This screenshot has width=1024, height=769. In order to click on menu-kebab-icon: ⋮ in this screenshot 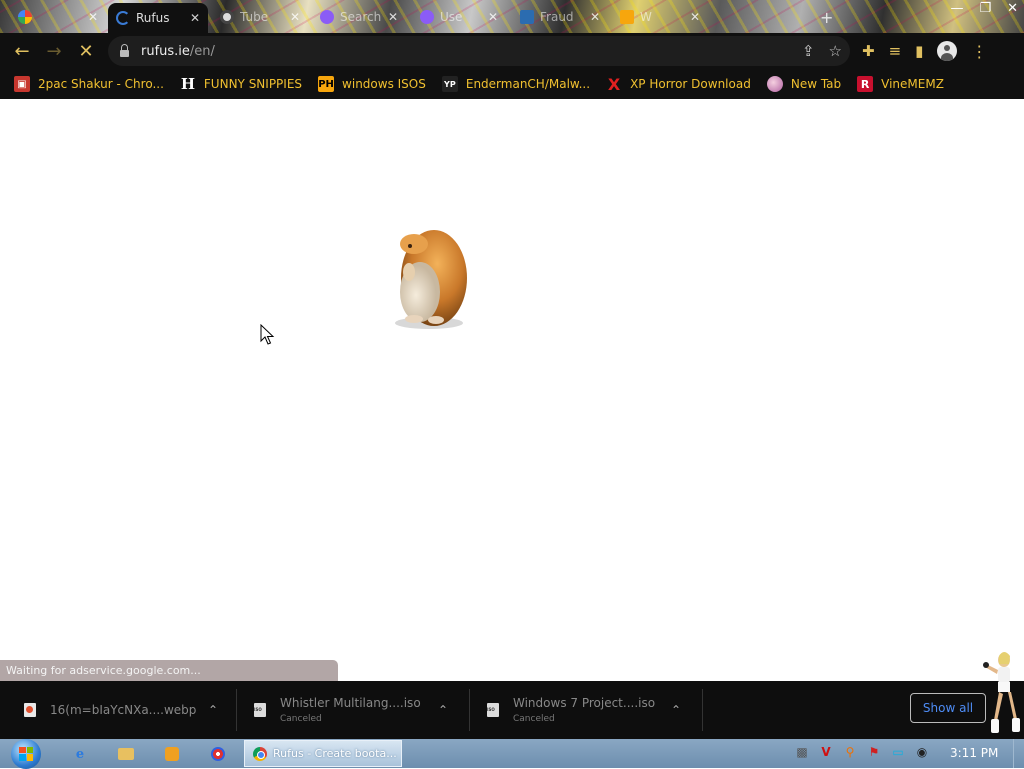, I will do `click(979, 51)`.